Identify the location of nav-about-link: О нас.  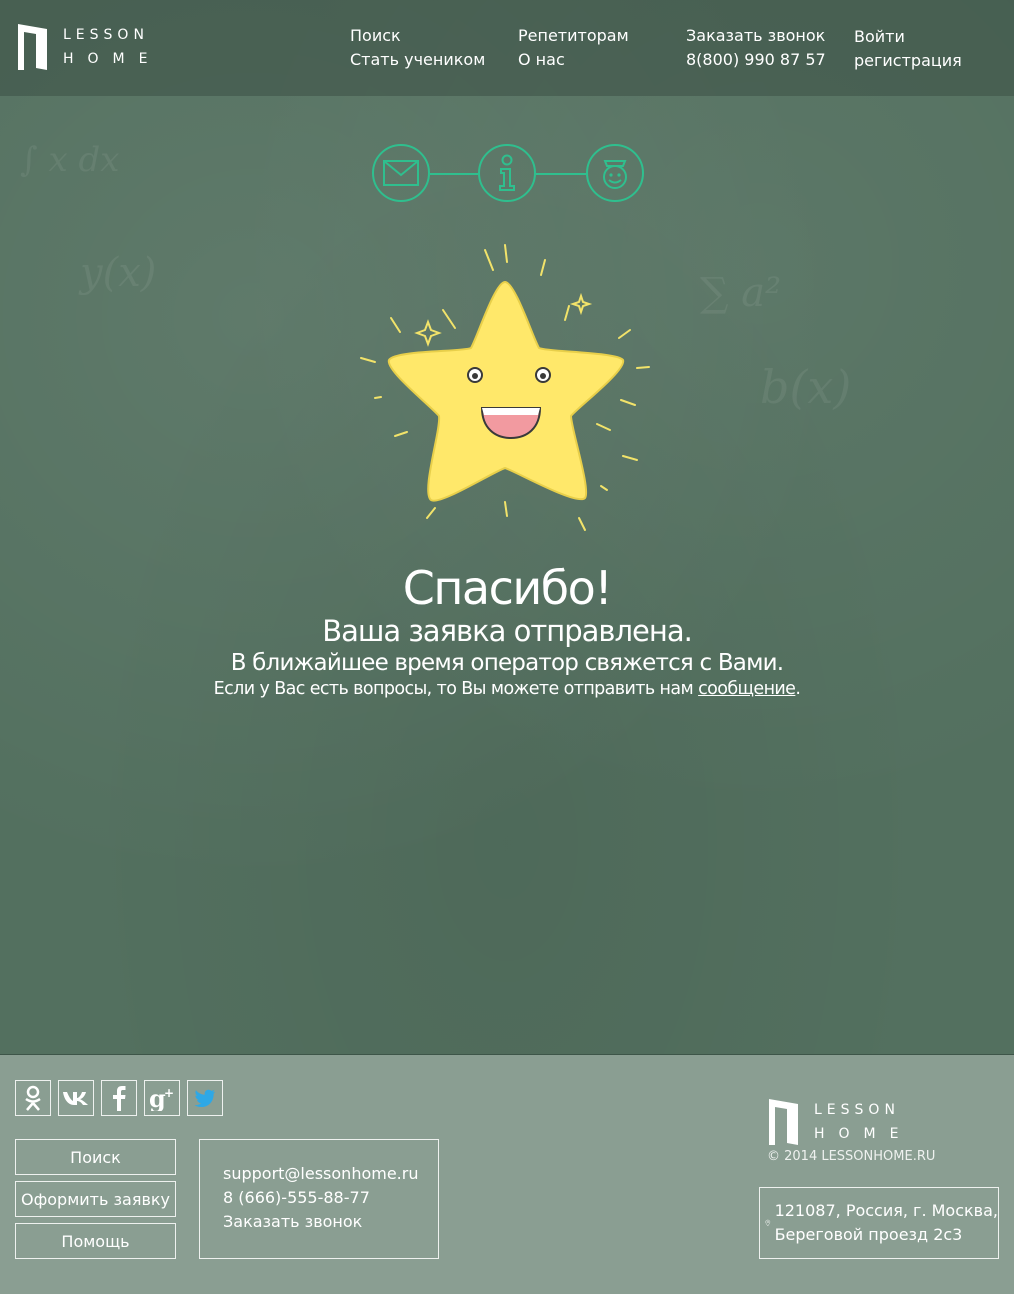
(573, 60).